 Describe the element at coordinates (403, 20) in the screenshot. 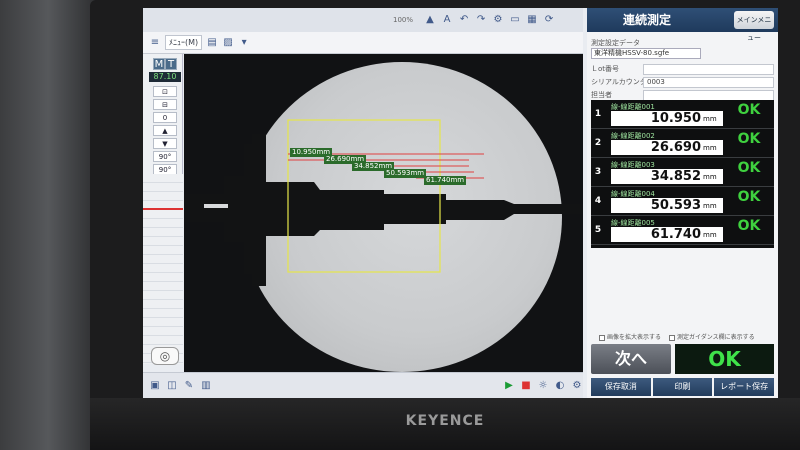

I see `zoom-label: 100%` at that location.